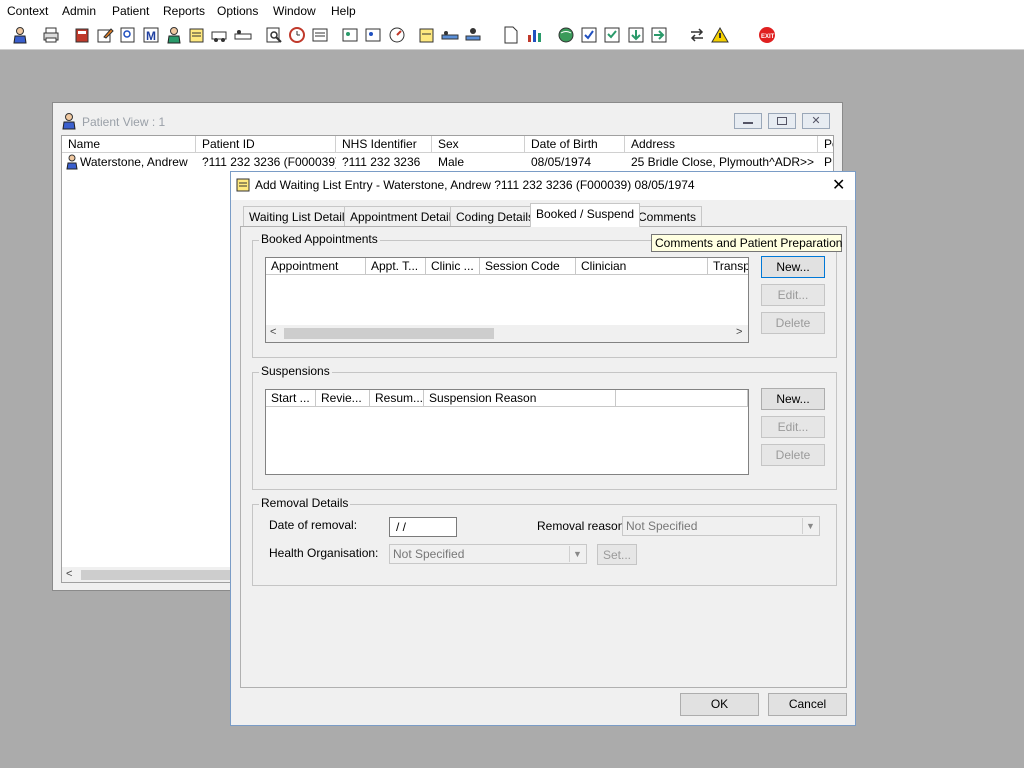 This screenshot has width=1024, height=768. What do you see at coordinates (295, 371) in the screenshot?
I see `suspensions-label: Suspensions` at bounding box center [295, 371].